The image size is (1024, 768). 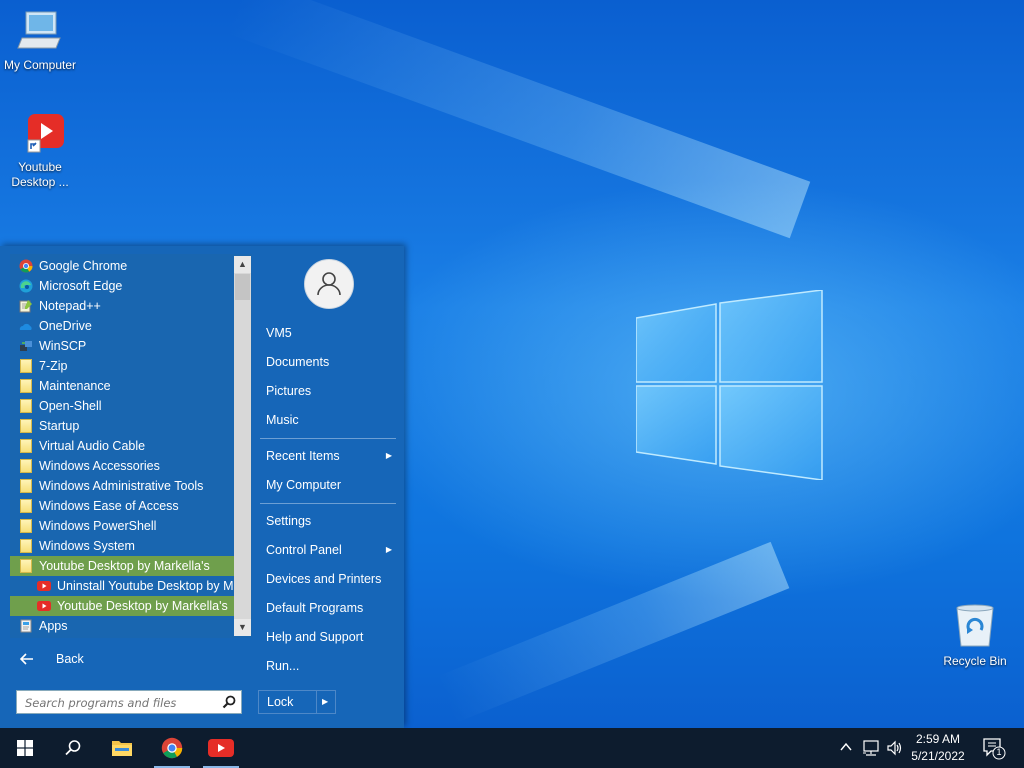 What do you see at coordinates (242, 627) in the screenshot?
I see `scroll-down-button: ▼` at bounding box center [242, 627].